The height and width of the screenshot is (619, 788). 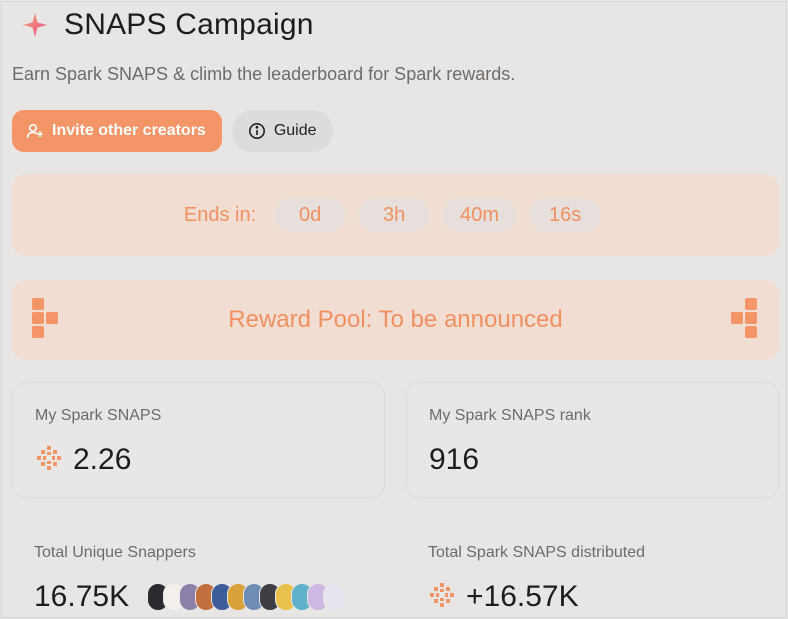 I want to click on pixel-arrow-left-icon, so click(x=47, y=321).